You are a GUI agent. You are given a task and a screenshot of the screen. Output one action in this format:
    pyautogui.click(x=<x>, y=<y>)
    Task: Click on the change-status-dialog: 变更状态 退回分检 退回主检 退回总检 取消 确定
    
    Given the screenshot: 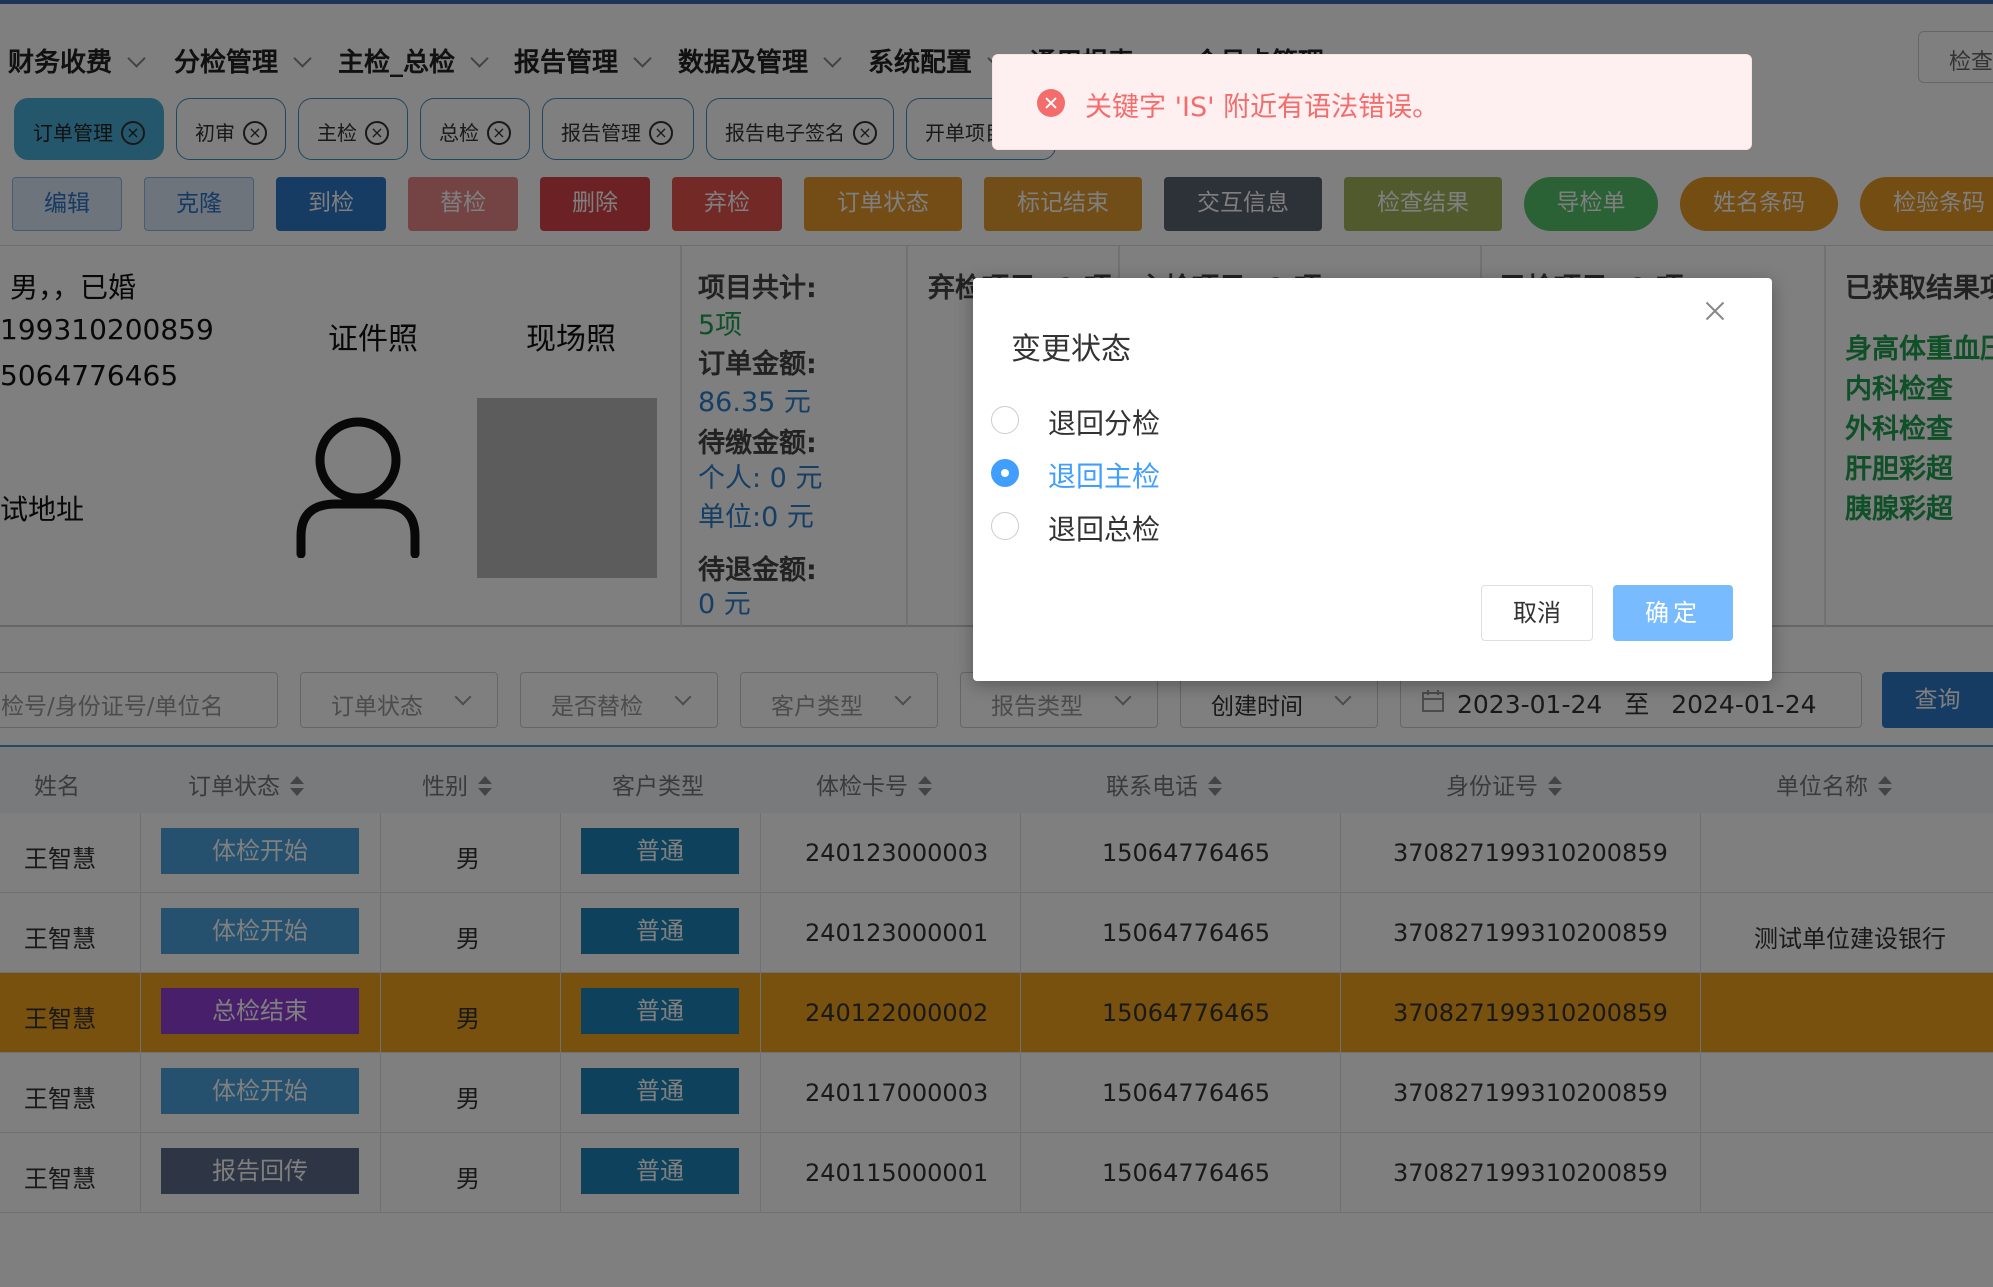 What is the action you would take?
    pyautogui.click(x=1372, y=479)
    